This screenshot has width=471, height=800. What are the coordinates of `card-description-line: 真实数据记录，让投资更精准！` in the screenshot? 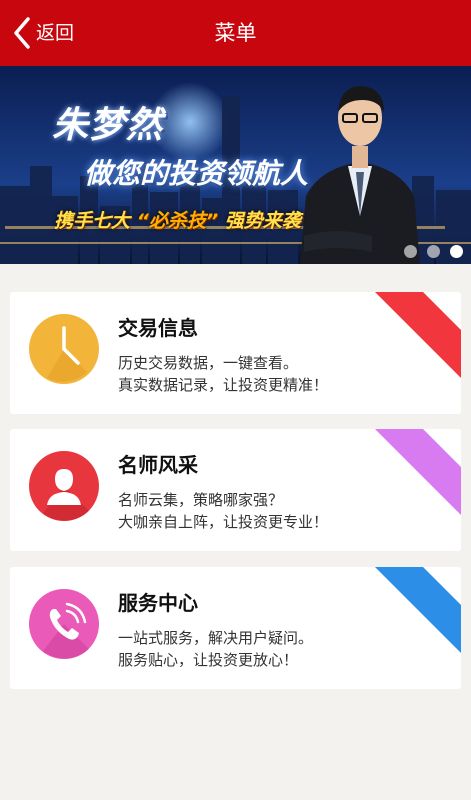 It's located at (223, 385).